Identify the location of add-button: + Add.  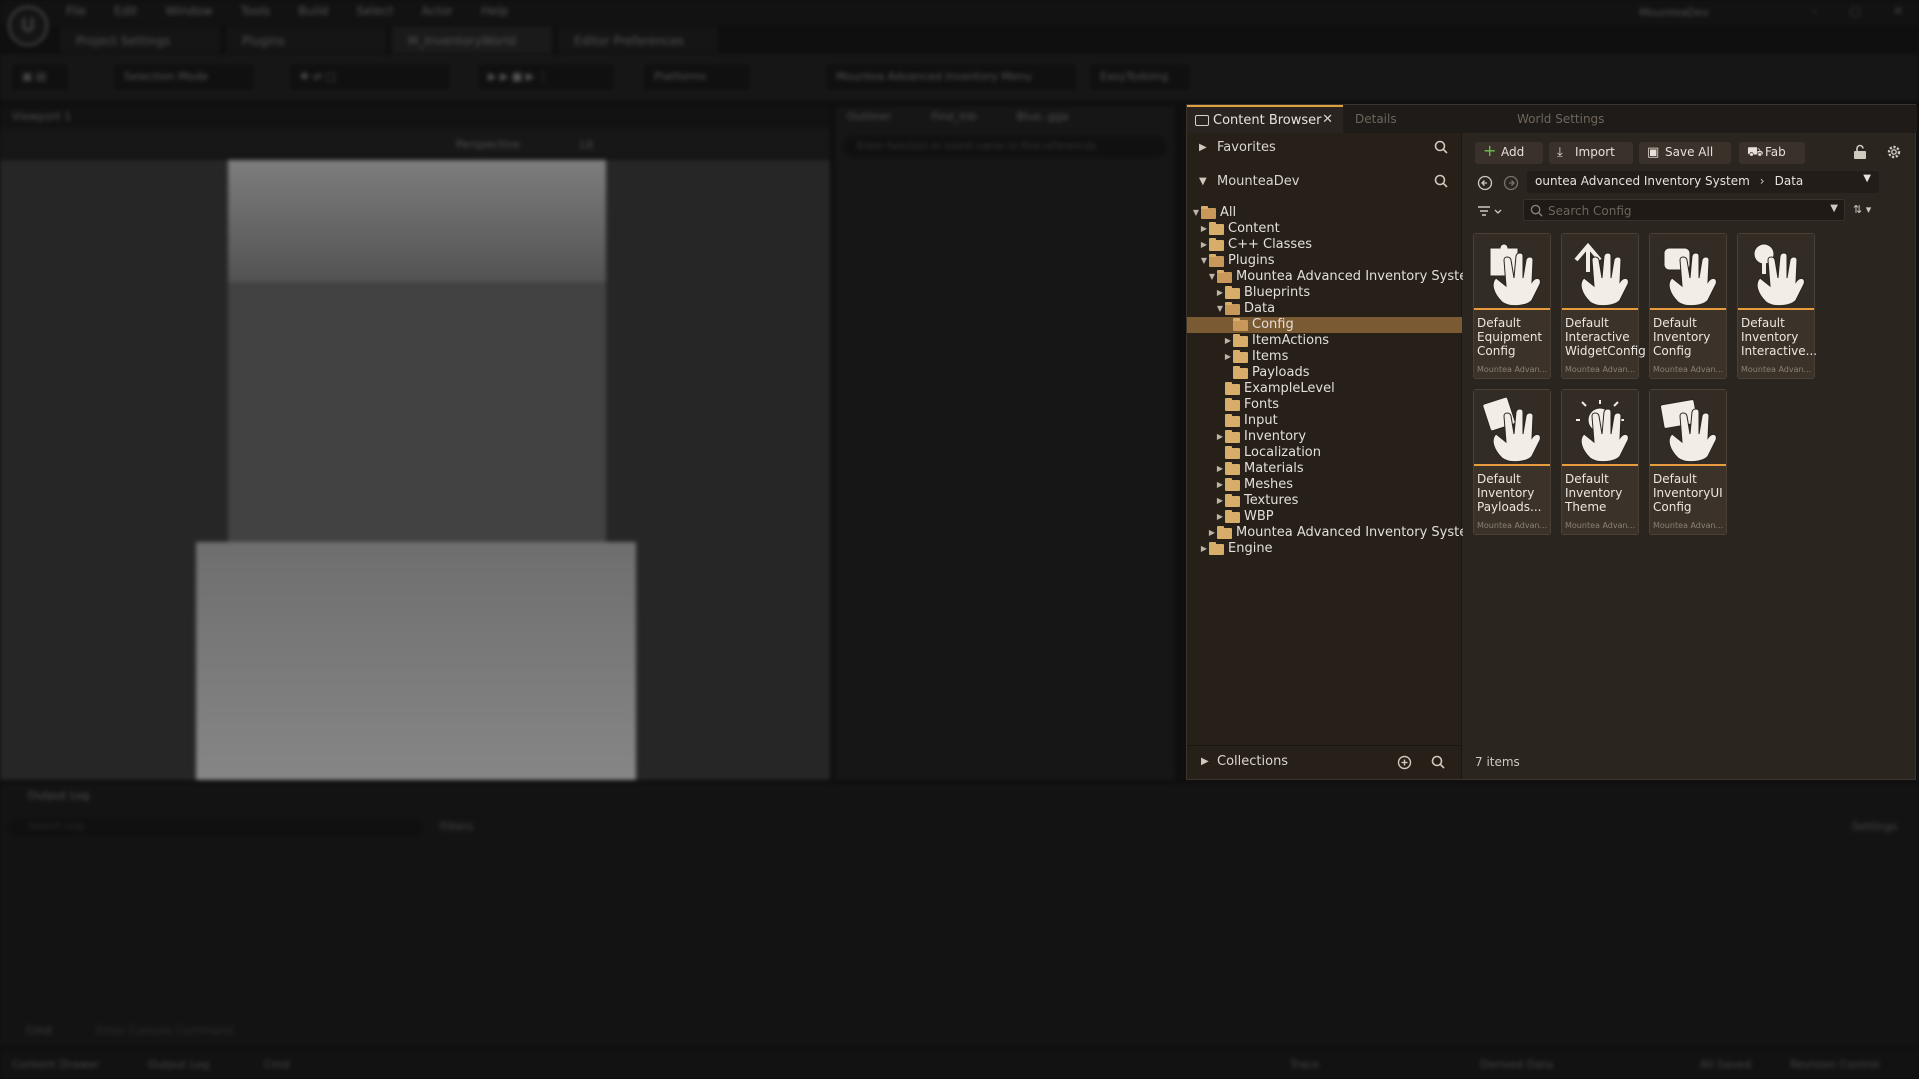
(1509, 153).